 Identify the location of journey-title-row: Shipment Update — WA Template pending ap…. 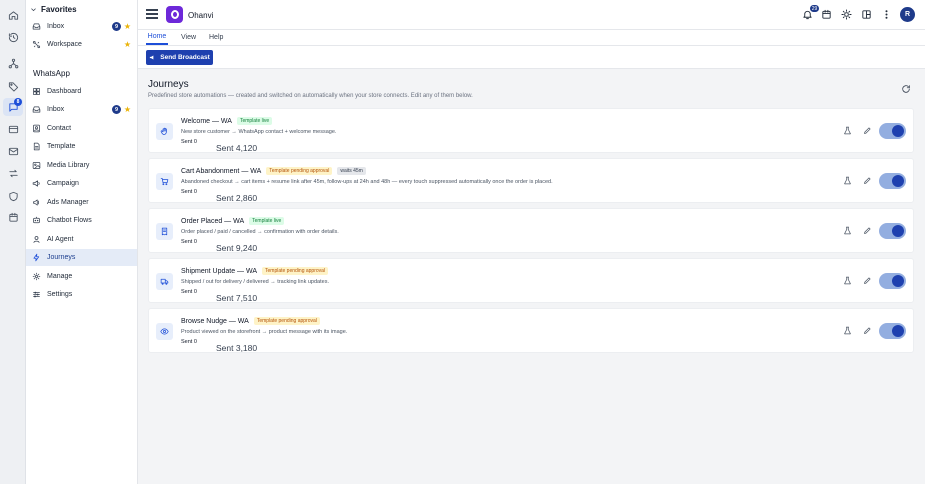
(255, 271).